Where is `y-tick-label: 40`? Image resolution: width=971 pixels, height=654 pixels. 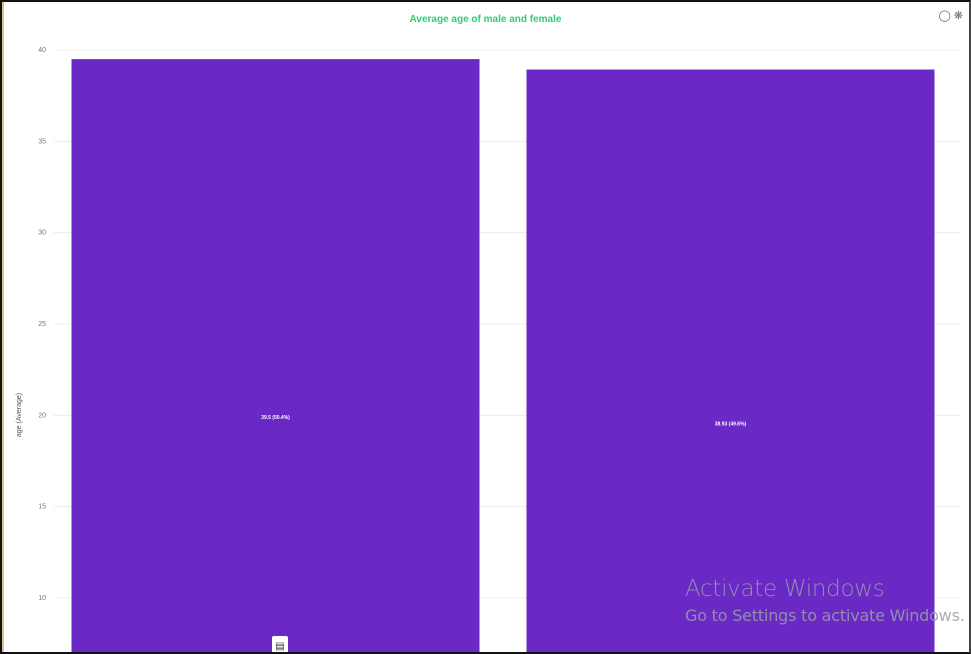 y-tick-label: 40 is located at coordinates (42, 50).